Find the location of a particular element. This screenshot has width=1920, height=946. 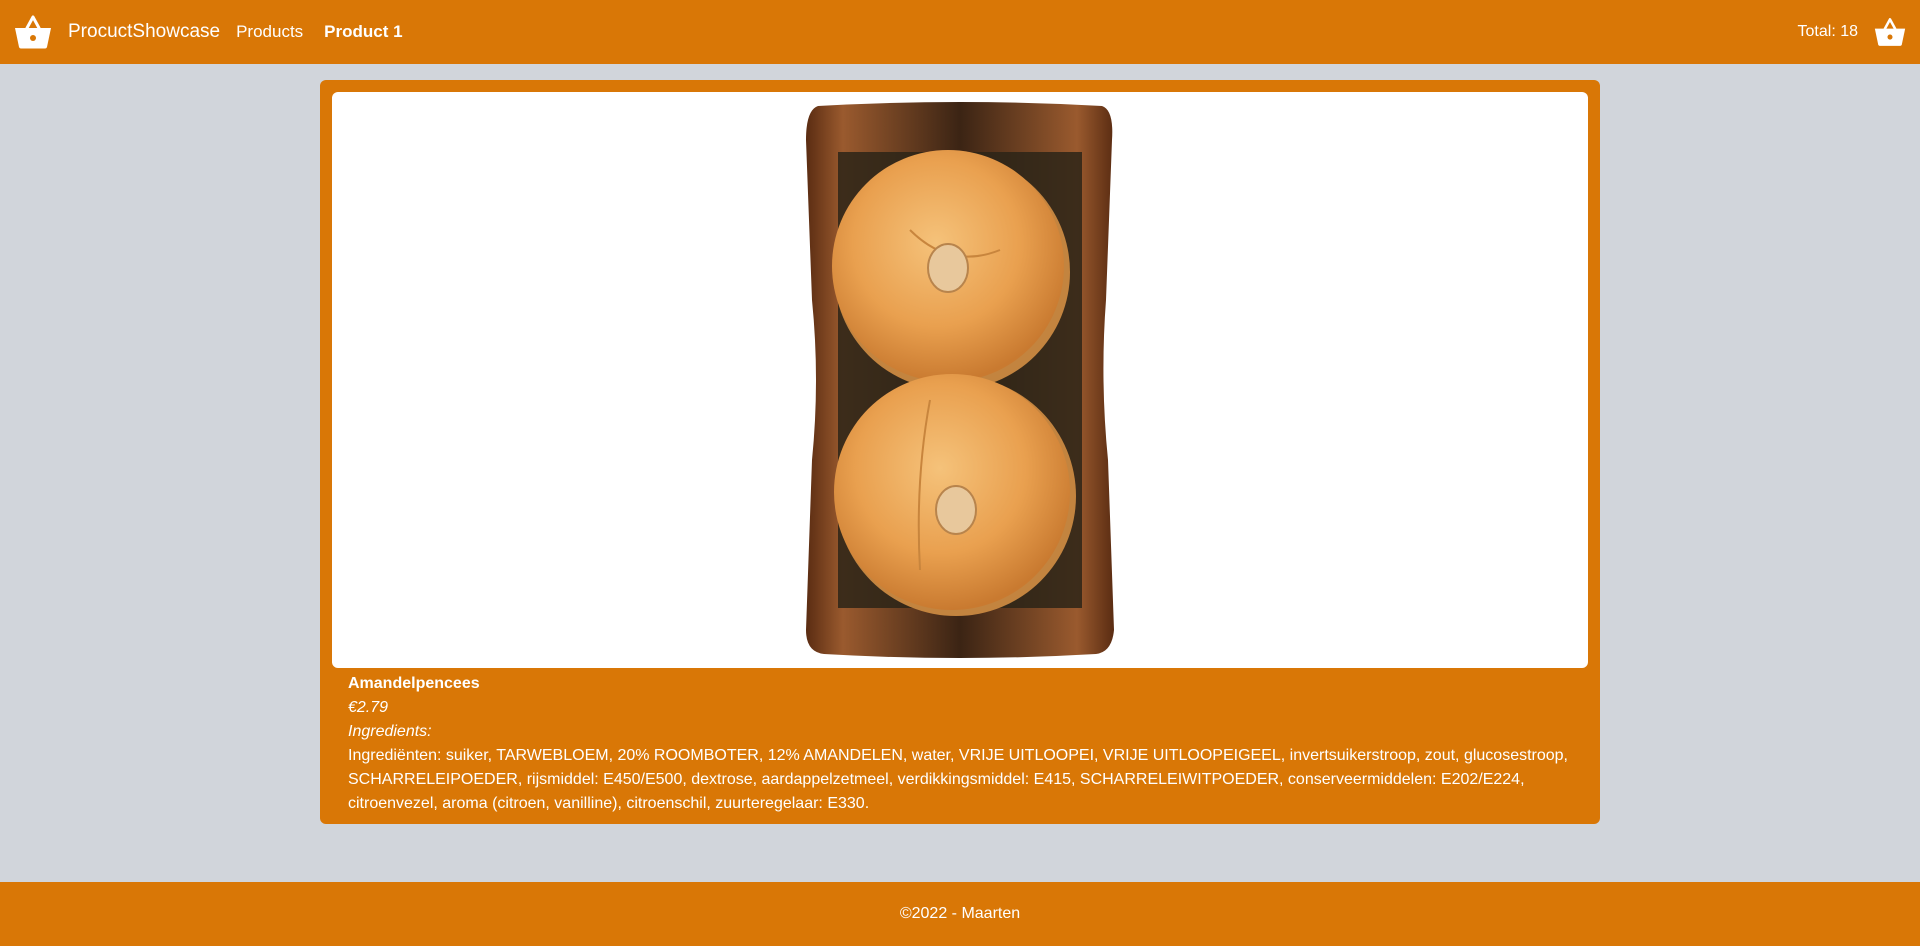

nav-right: Total: 18 is located at coordinates (1852, 32).